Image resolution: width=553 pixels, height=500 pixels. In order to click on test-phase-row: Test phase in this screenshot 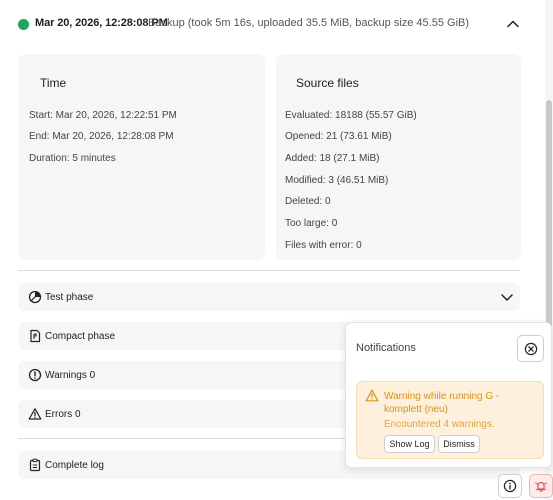, I will do `click(269, 297)`.